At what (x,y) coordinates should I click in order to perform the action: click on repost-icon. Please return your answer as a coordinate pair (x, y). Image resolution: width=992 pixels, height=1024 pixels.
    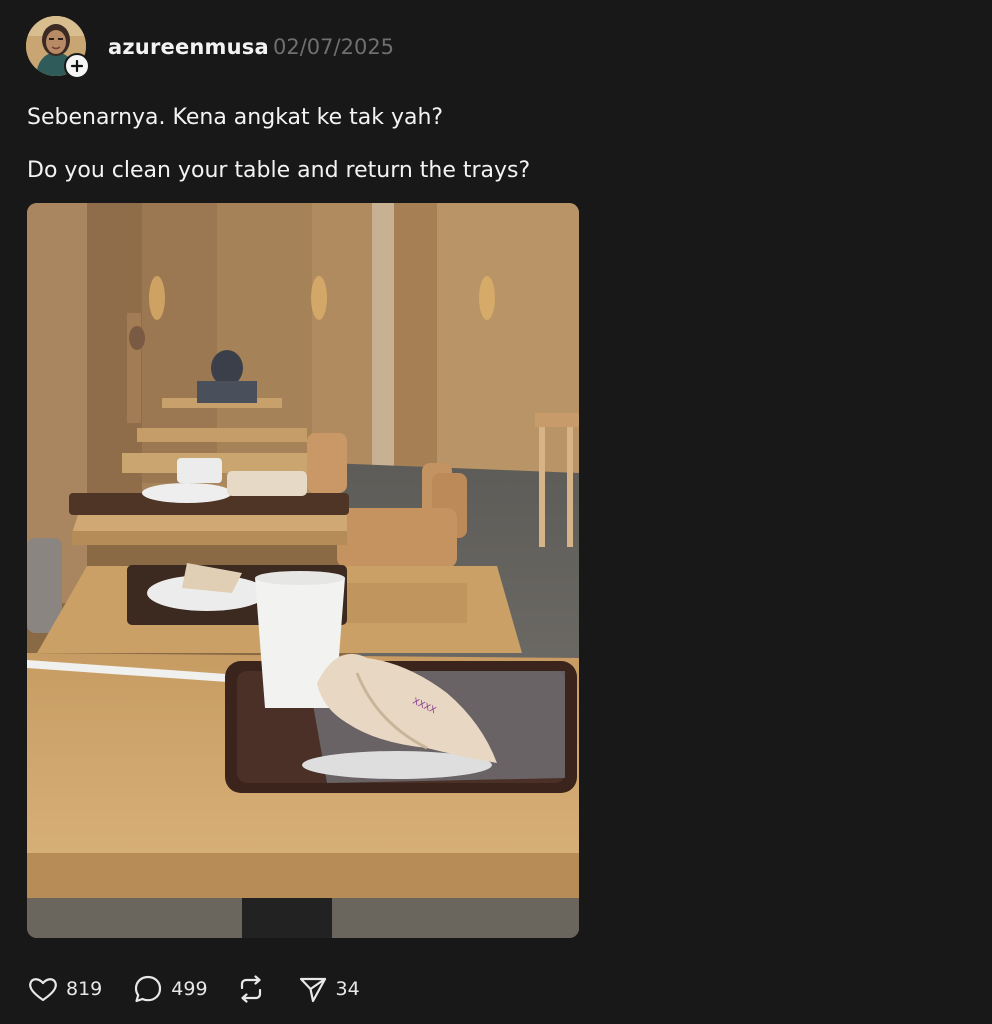
    Looking at the image, I should click on (250, 989).